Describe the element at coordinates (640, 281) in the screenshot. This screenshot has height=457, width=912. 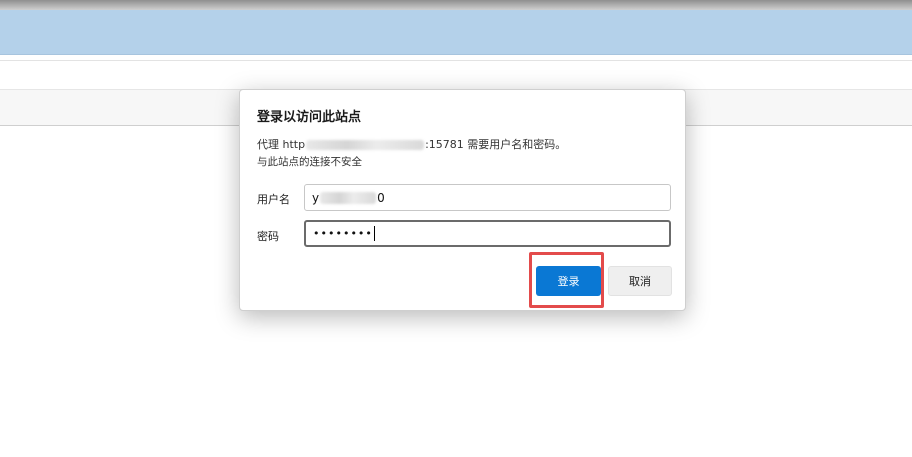
I see `cancel-button: 取消` at that location.